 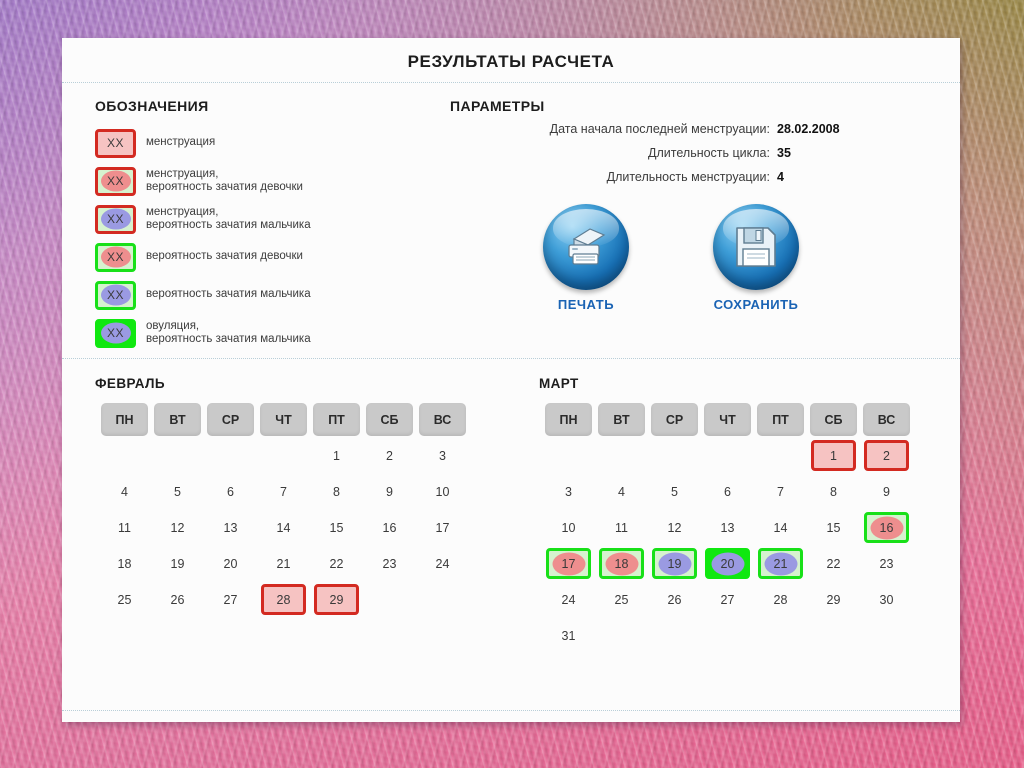 What do you see at coordinates (727, 635) in the screenshot?
I see `calendar-week-row: 31` at bounding box center [727, 635].